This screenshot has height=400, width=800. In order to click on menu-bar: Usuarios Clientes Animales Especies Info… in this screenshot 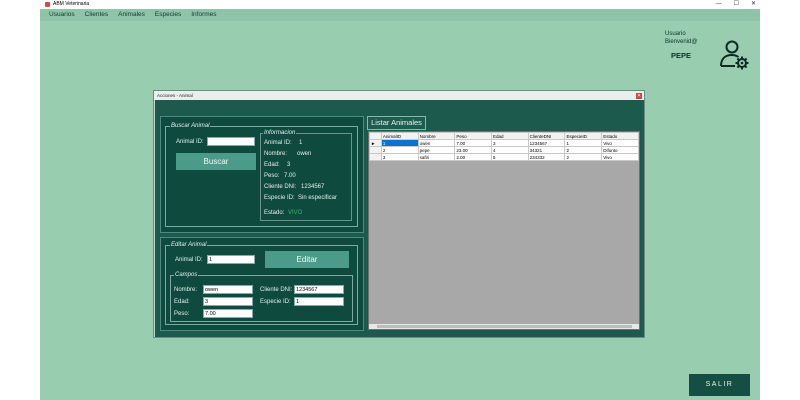, I will do `click(400, 15)`.